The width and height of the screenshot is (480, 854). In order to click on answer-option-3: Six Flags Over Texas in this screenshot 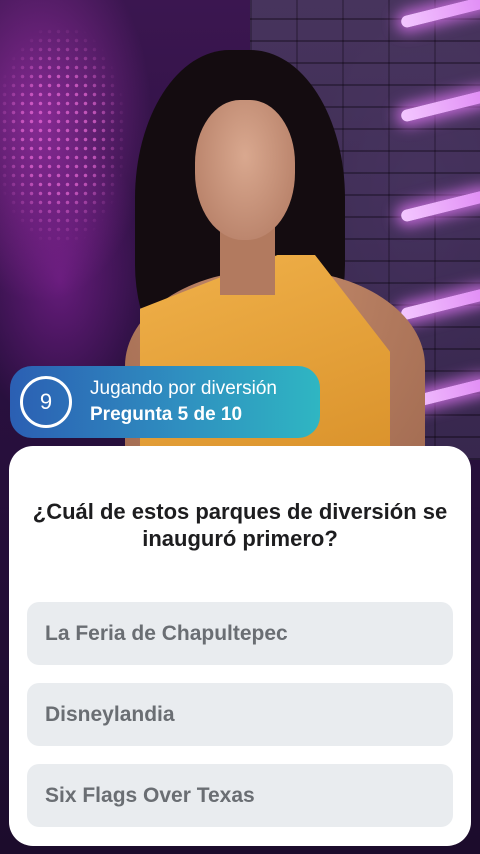, I will do `click(240, 795)`.